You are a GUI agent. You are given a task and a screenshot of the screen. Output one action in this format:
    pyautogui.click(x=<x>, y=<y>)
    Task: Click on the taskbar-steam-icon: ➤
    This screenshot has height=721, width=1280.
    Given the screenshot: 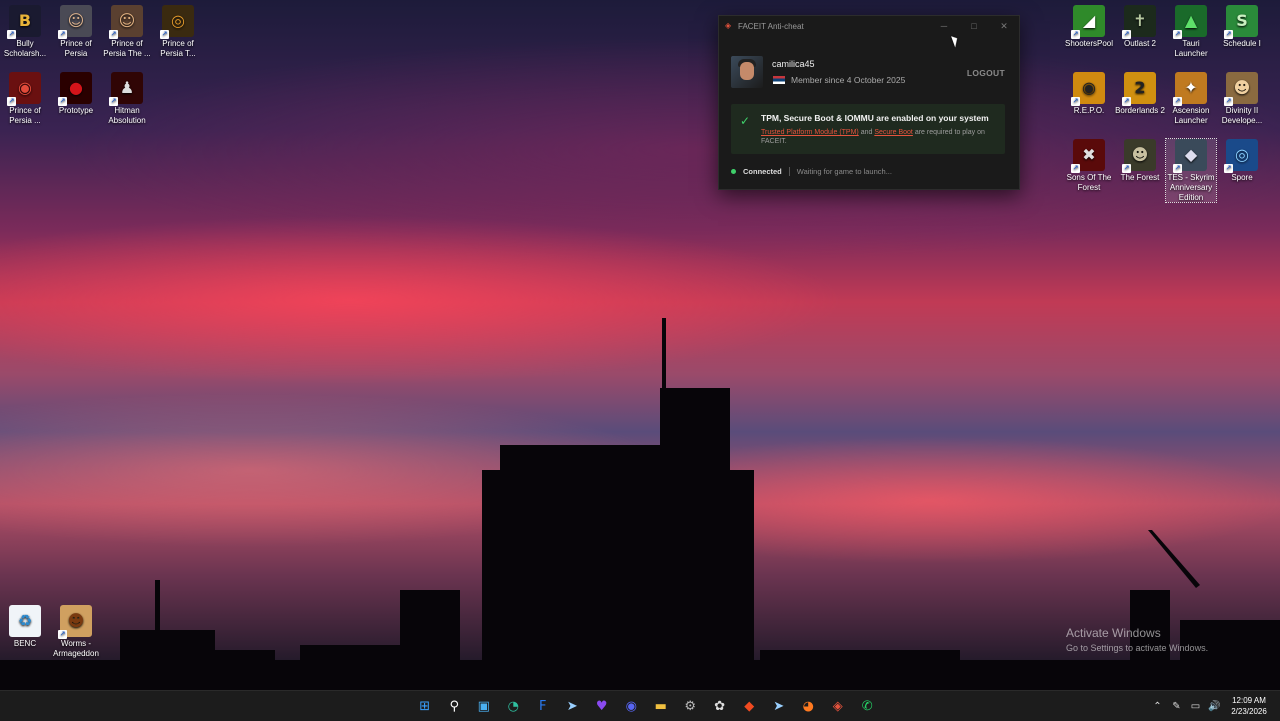 What is the action you would take?
    pyautogui.click(x=573, y=706)
    